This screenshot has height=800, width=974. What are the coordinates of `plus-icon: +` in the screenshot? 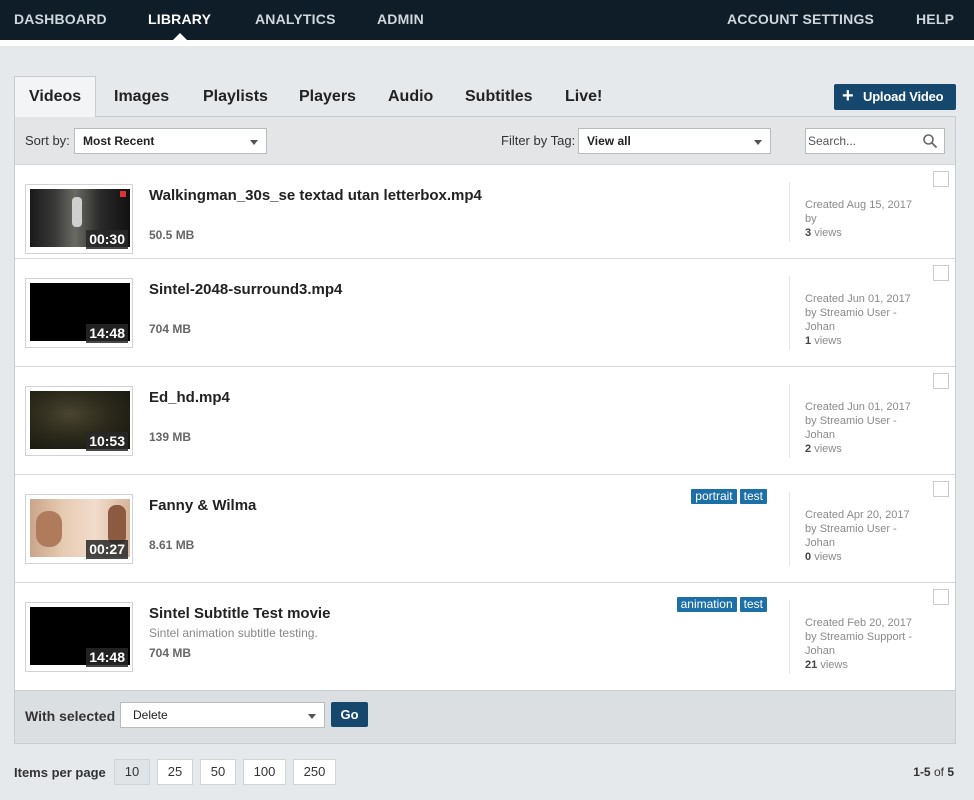 It's located at (848, 96).